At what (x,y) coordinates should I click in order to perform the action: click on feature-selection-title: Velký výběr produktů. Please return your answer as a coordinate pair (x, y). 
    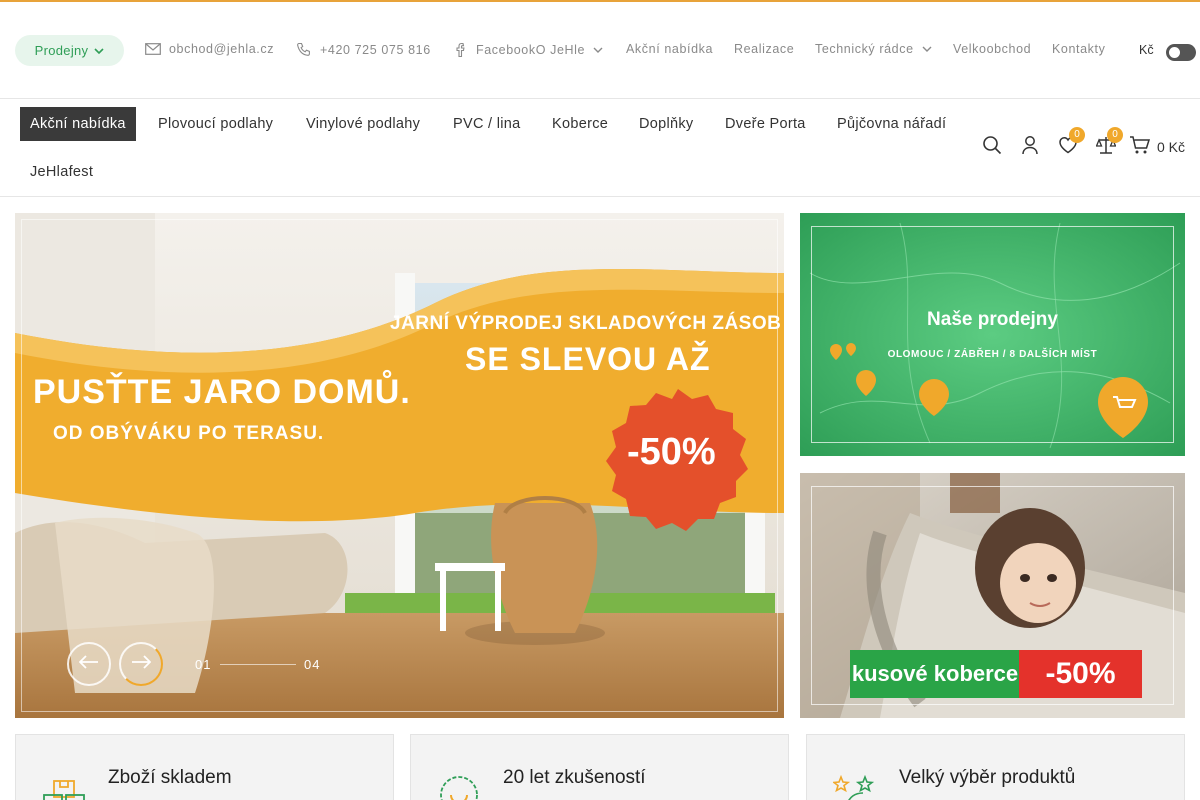
    Looking at the image, I should click on (987, 777).